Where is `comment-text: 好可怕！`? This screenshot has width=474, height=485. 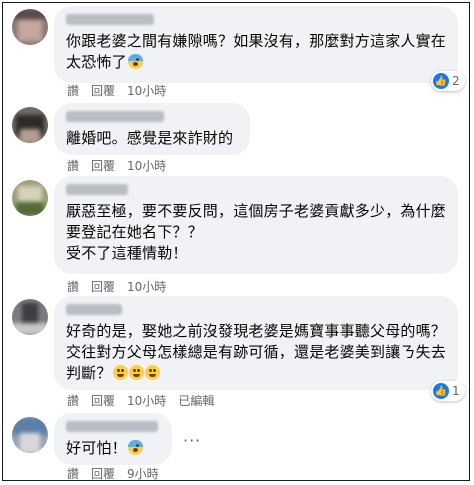
comment-text: 好可怕！ is located at coordinates (113, 448).